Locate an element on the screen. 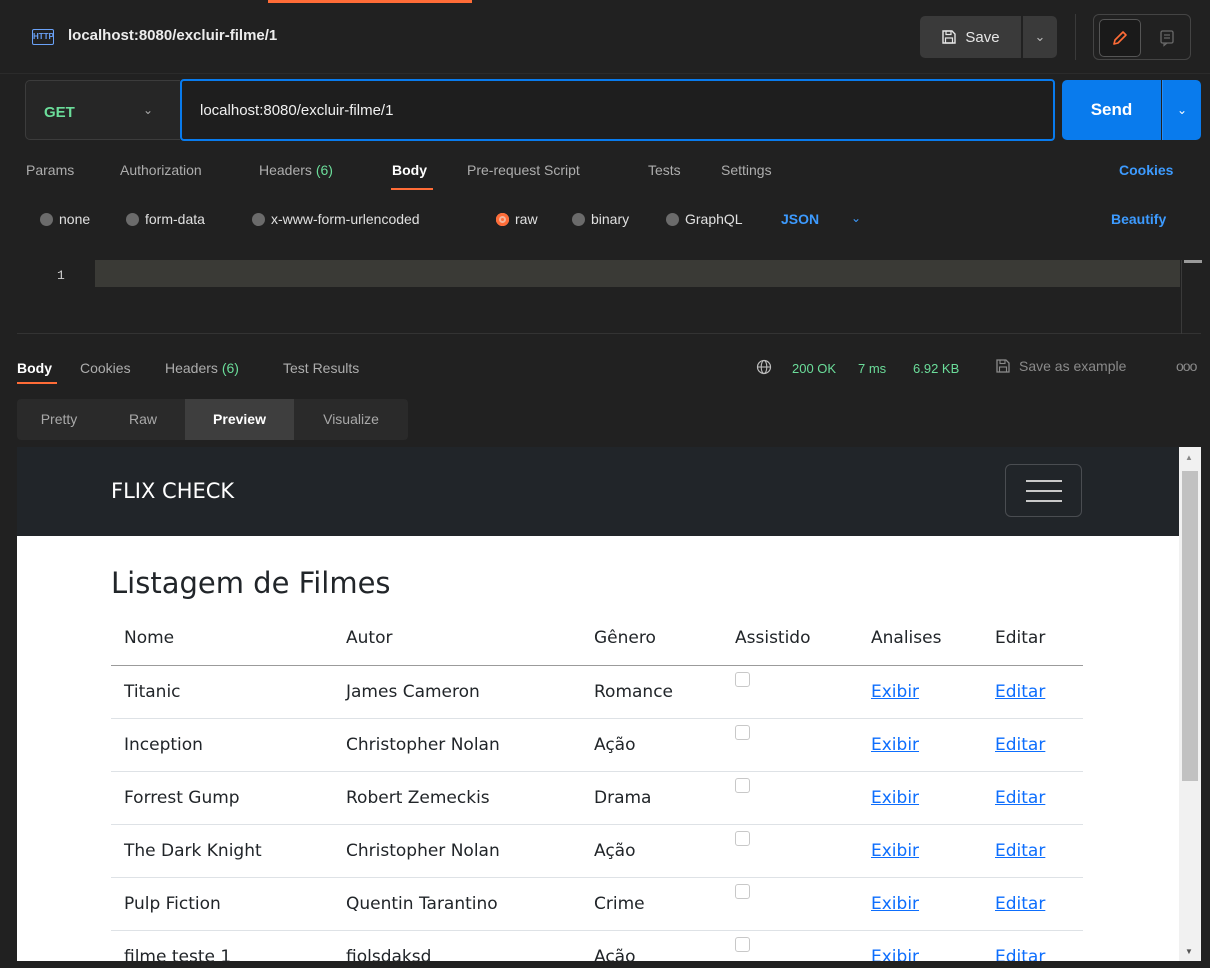  radio-none-label: none is located at coordinates (75, 219).